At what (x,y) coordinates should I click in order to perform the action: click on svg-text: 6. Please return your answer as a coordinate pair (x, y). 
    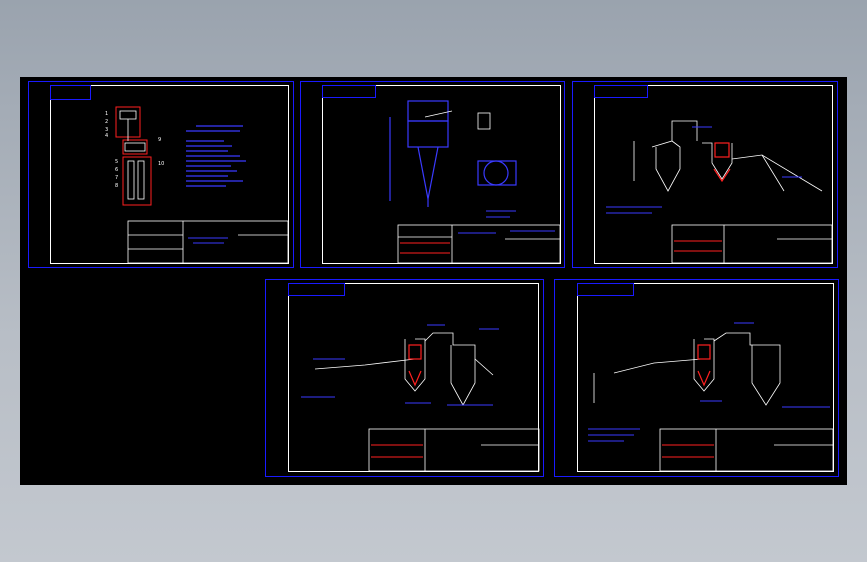
    Looking at the image, I should click on (116, 170).